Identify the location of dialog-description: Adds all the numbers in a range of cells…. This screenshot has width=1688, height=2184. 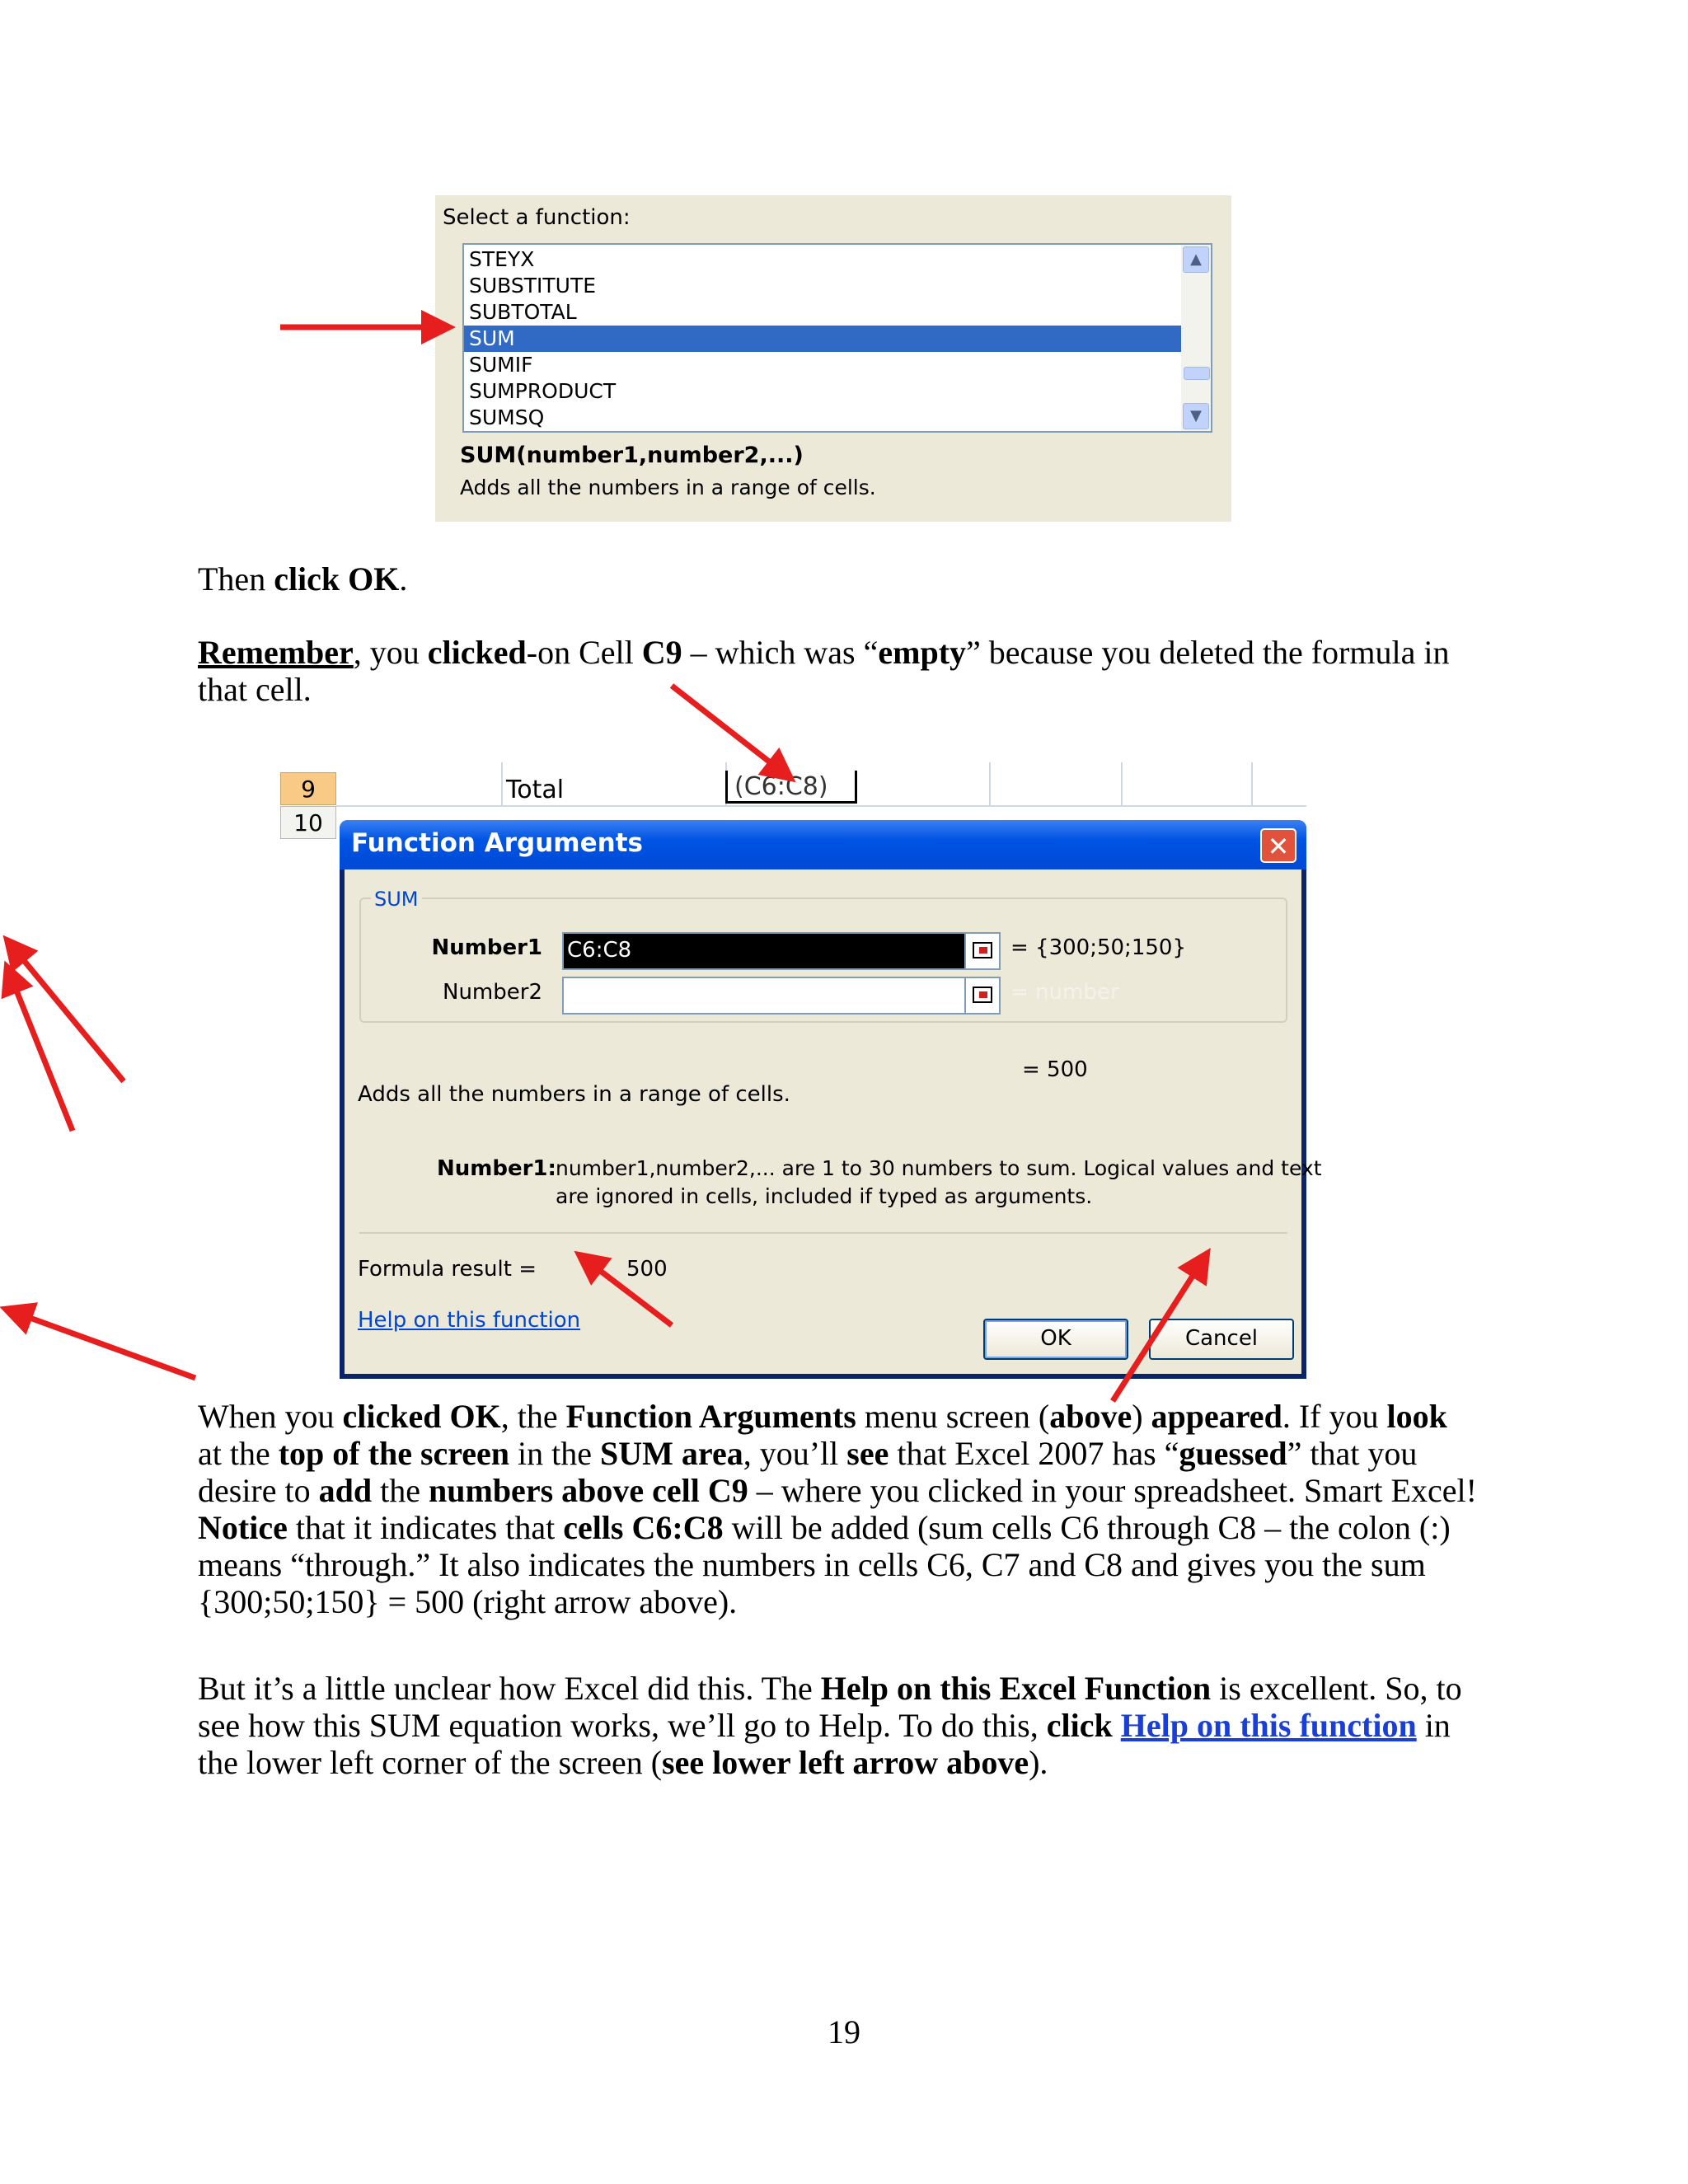
(574, 1094).